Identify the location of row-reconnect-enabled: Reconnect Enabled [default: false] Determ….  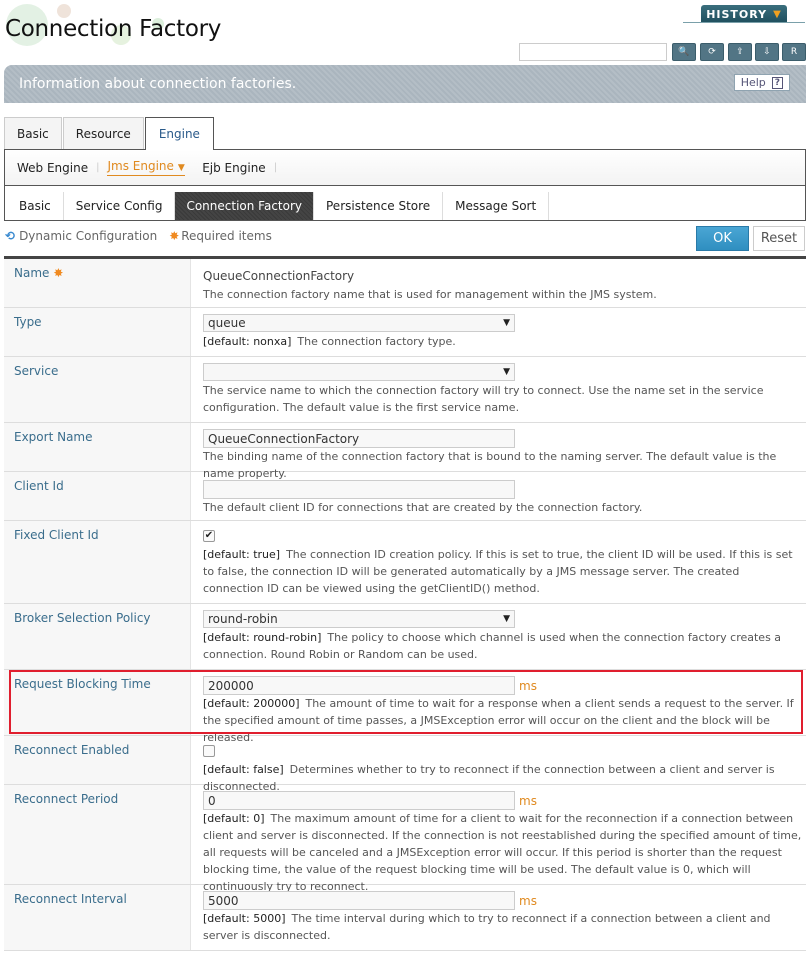
(405, 764).